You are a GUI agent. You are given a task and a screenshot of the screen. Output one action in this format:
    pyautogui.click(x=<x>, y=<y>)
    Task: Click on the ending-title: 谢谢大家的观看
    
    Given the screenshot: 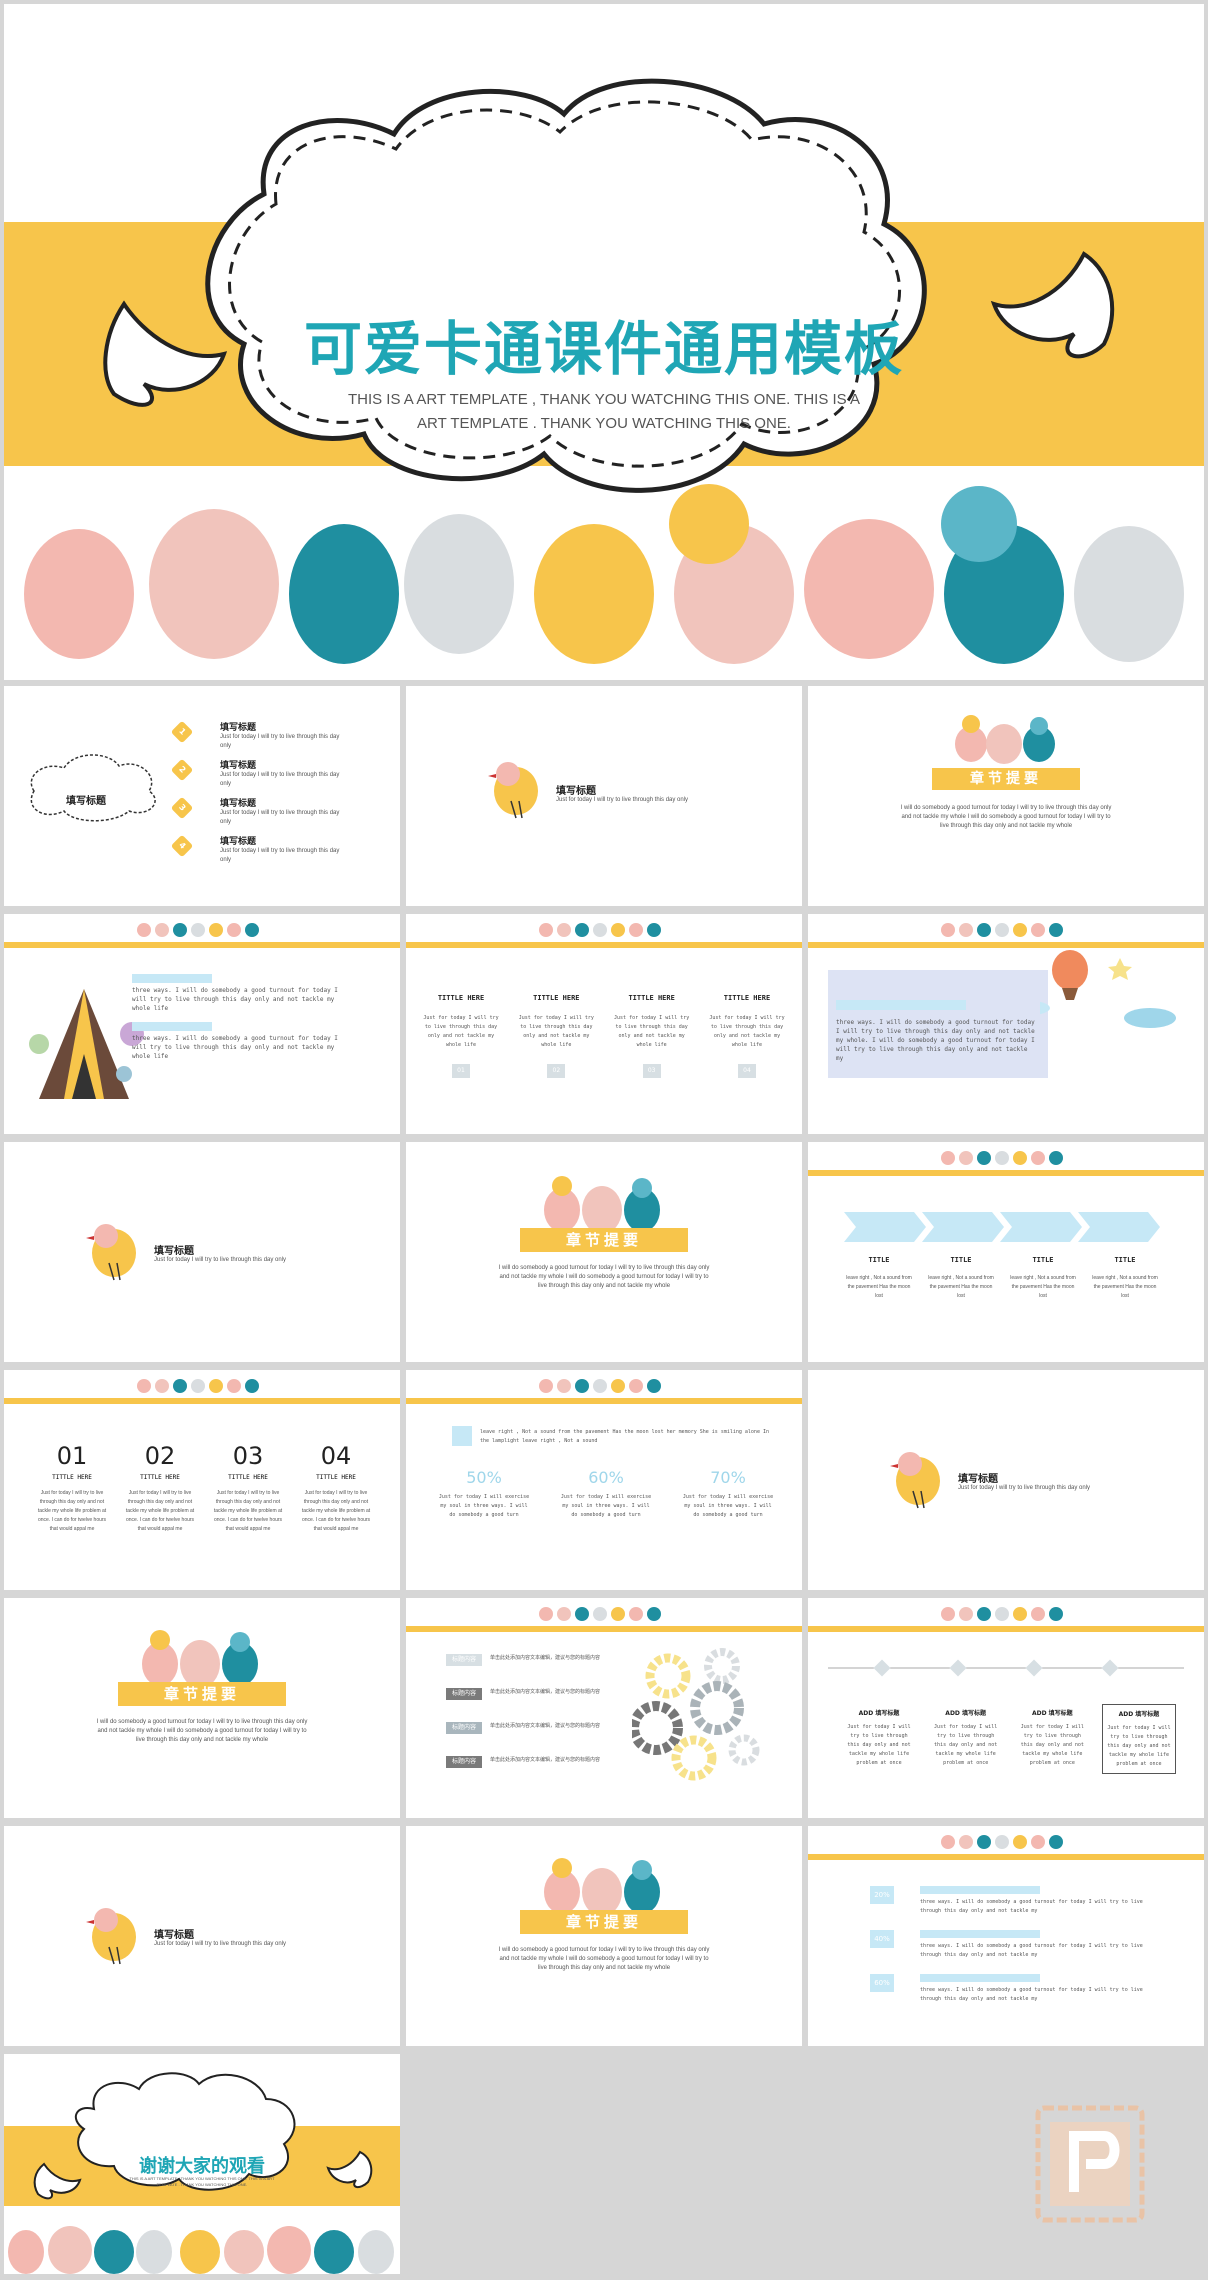 What is the action you would take?
    pyautogui.click(x=202, y=2166)
    